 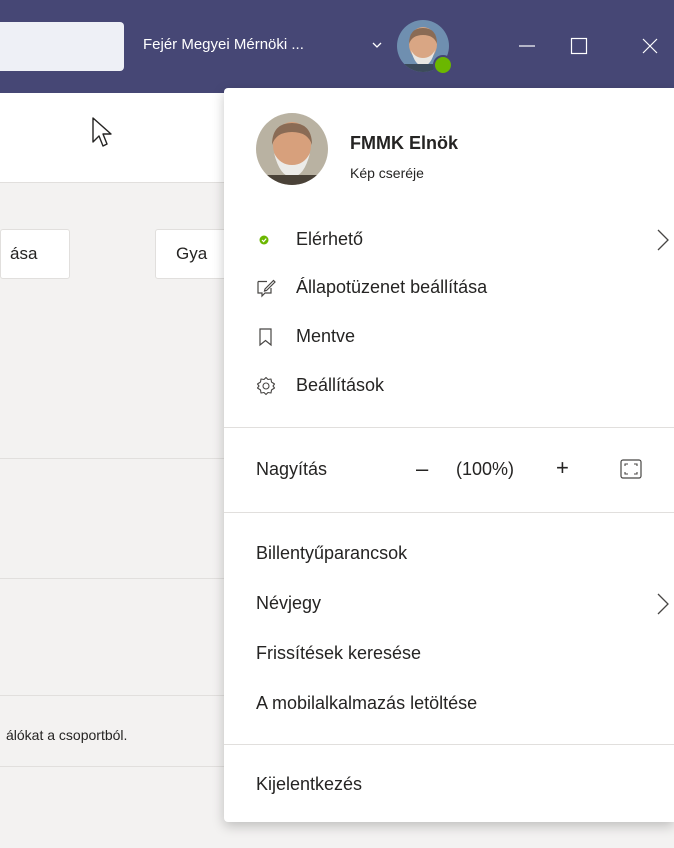 I want to click on profile-avatar, so click(x=292, y=149).